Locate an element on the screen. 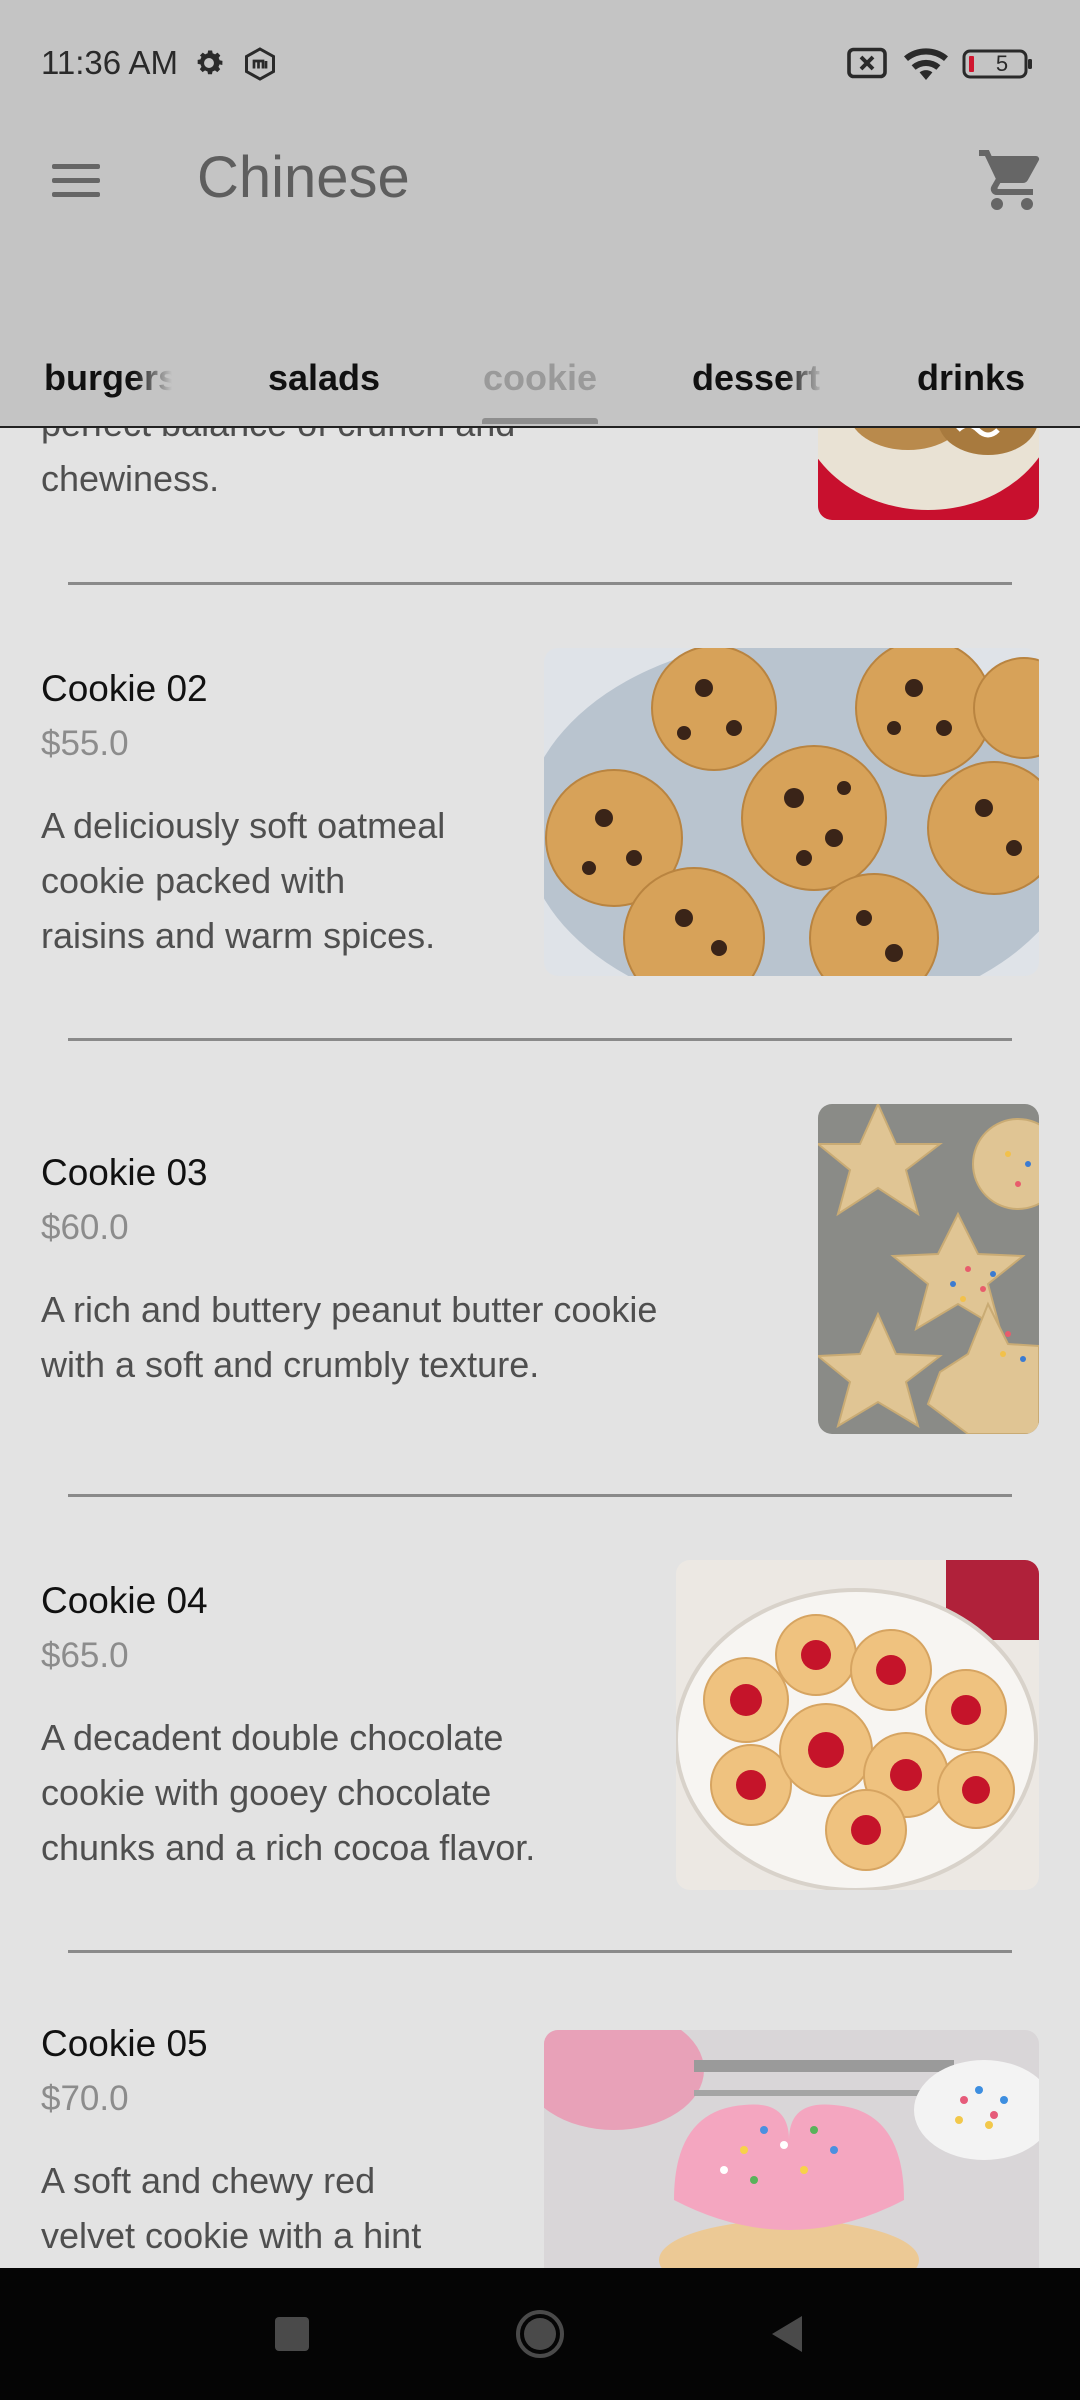 This screenshot has height=2400, width=1080. battery-icon: 5 is located at coordinates (998, 64).